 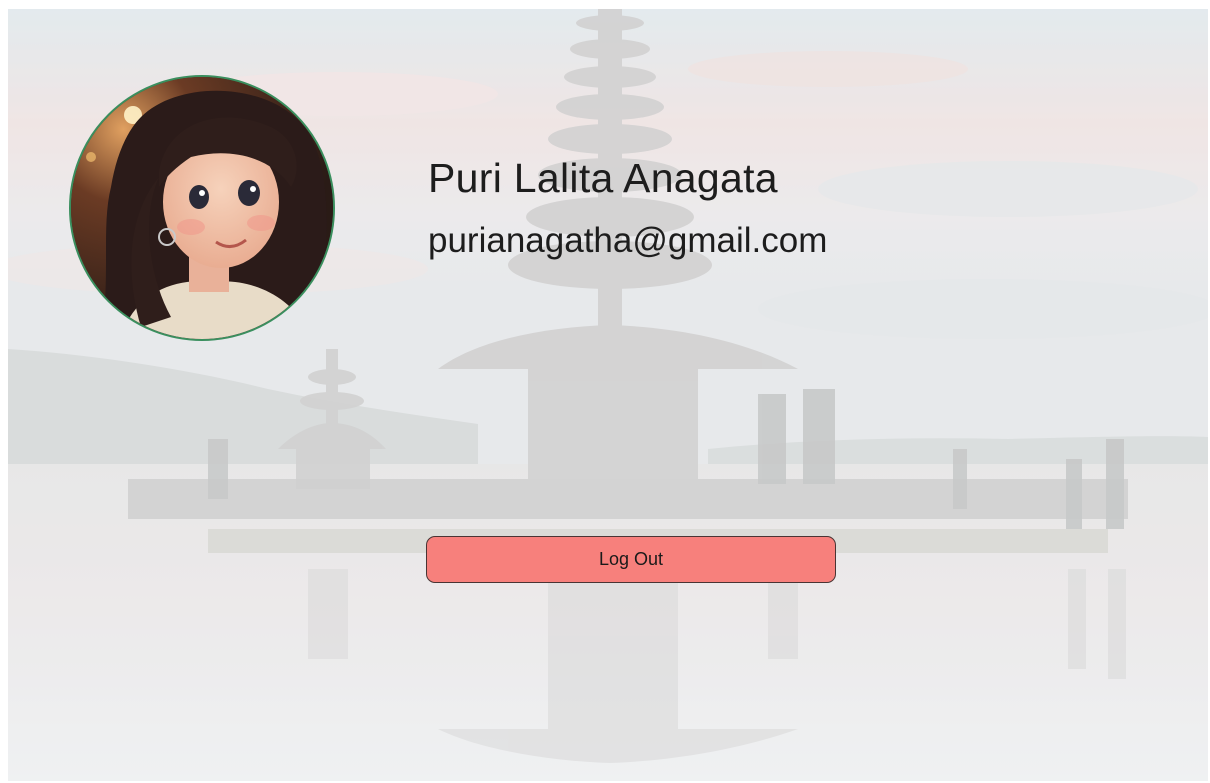 What do you see at coordinates (631, 559) in the screenshot?
I see `logout-button: Log Out` at bounding box center [631, 559].